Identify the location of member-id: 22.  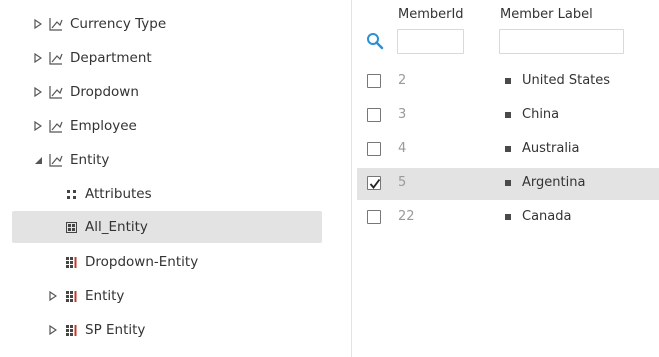
(406, 216).